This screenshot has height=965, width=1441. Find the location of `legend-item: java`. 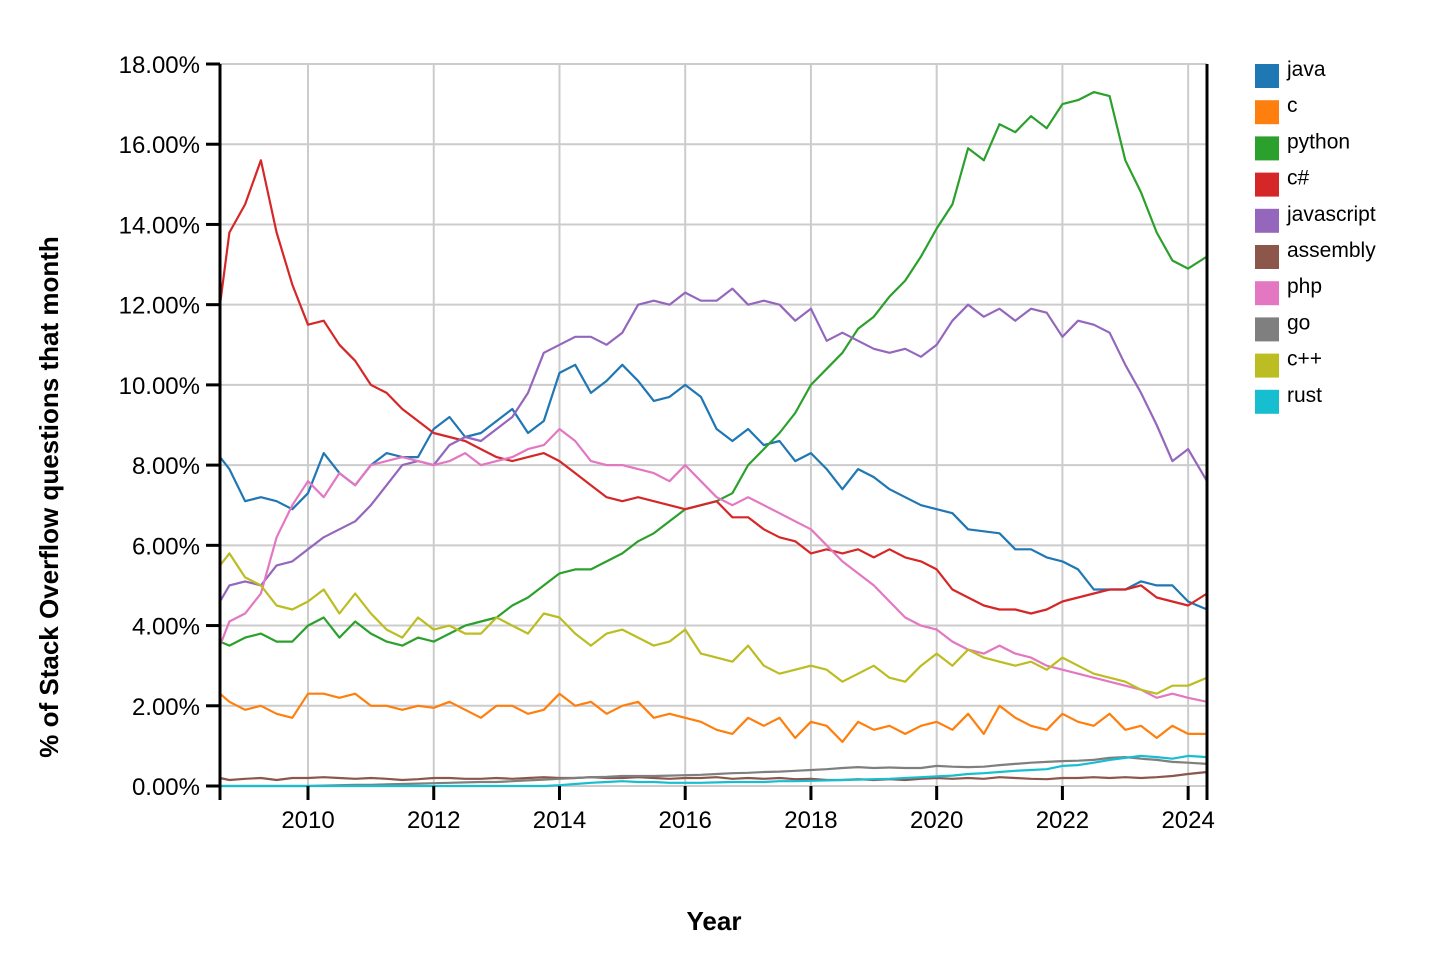

legend-item: java is located at coordinates (1290, 73).